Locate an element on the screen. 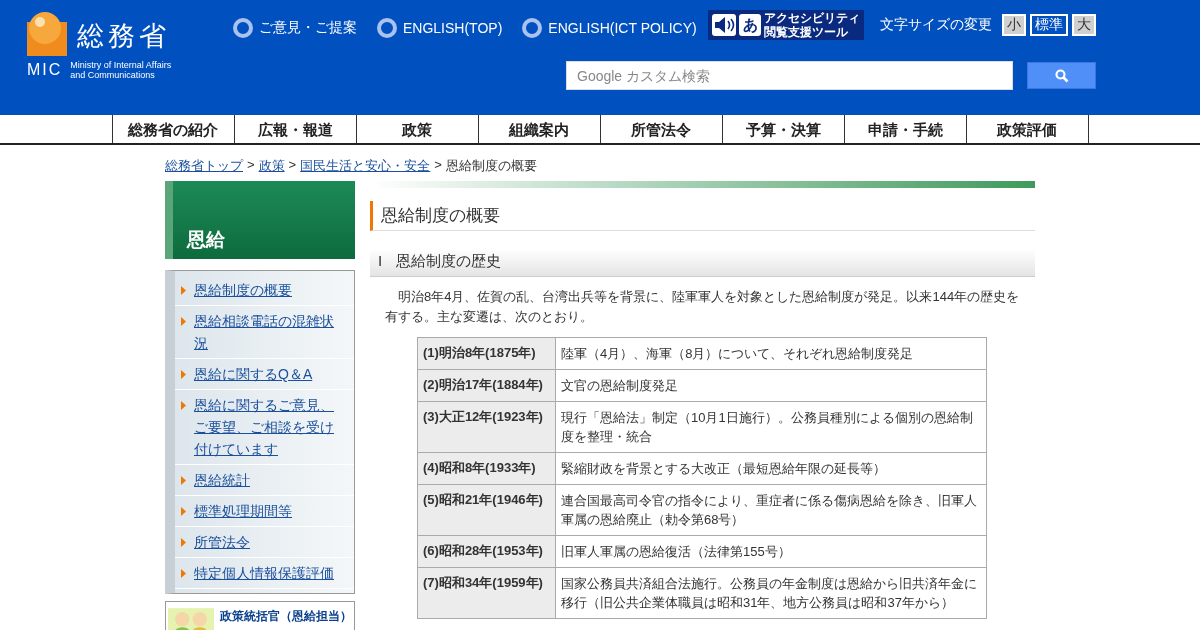 Image resolution: width=1200 pixels, height=630 pixels. table-cell: (5)昭和21年(1946年) is located at coordinates (486, 510).